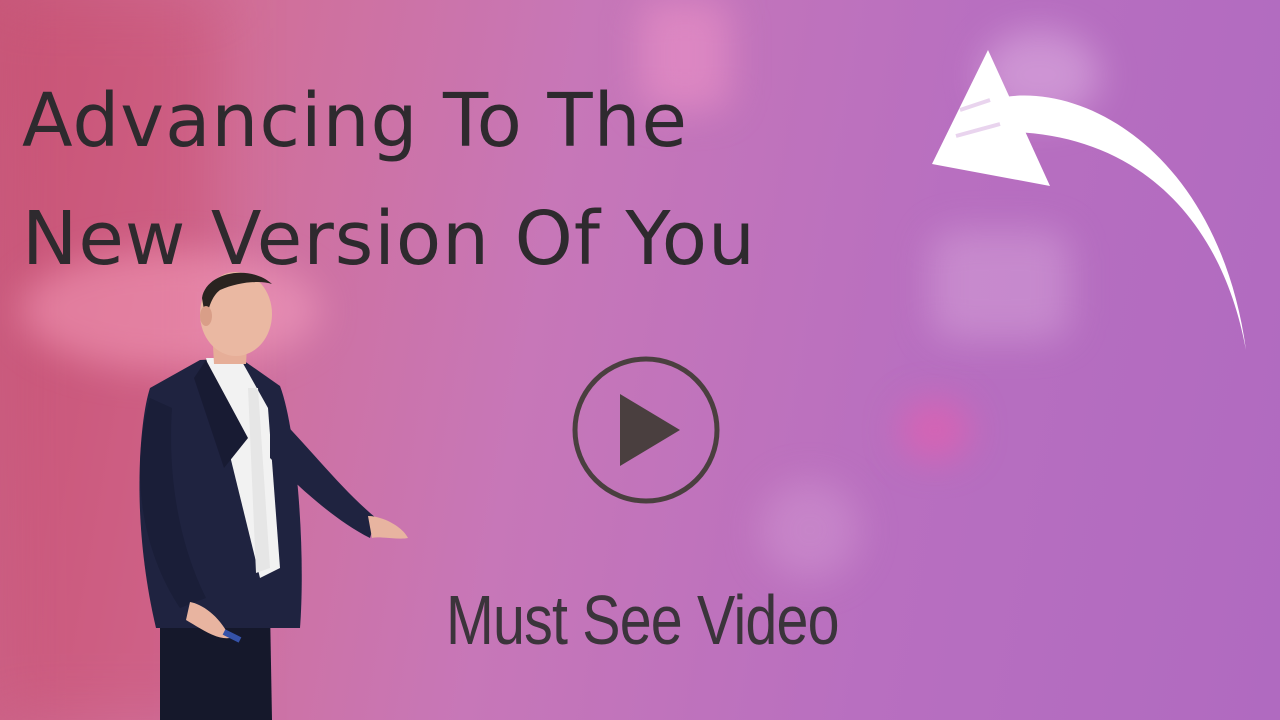 The height and width of the screenshot is (720, 1280). I want to click on headline-line-1: Advancing To The, so click(355, 121).